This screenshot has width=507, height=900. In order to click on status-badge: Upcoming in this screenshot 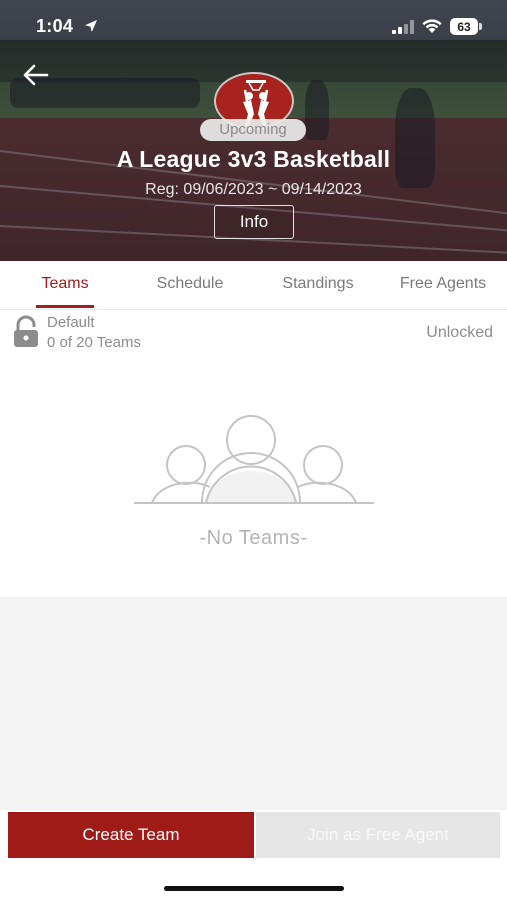, I will do `click(253, 130)`.